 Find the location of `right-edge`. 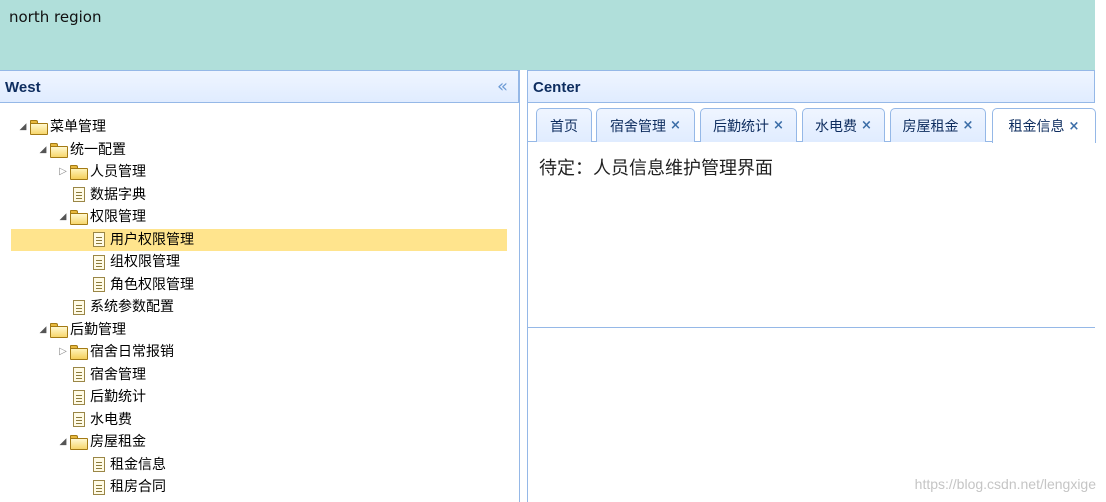

right-edge is located at coordinates (1100, 251).